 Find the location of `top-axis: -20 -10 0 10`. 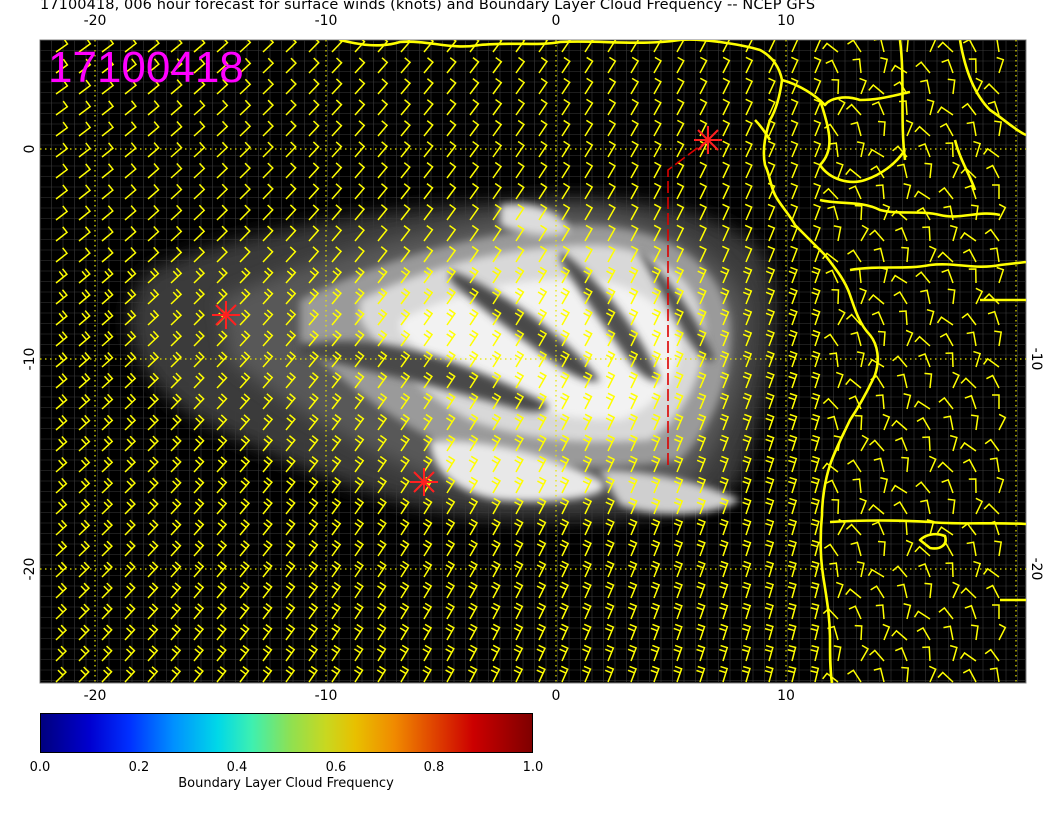

top-axis: -20 -10 0 10 is located at coordinates (439, 21).